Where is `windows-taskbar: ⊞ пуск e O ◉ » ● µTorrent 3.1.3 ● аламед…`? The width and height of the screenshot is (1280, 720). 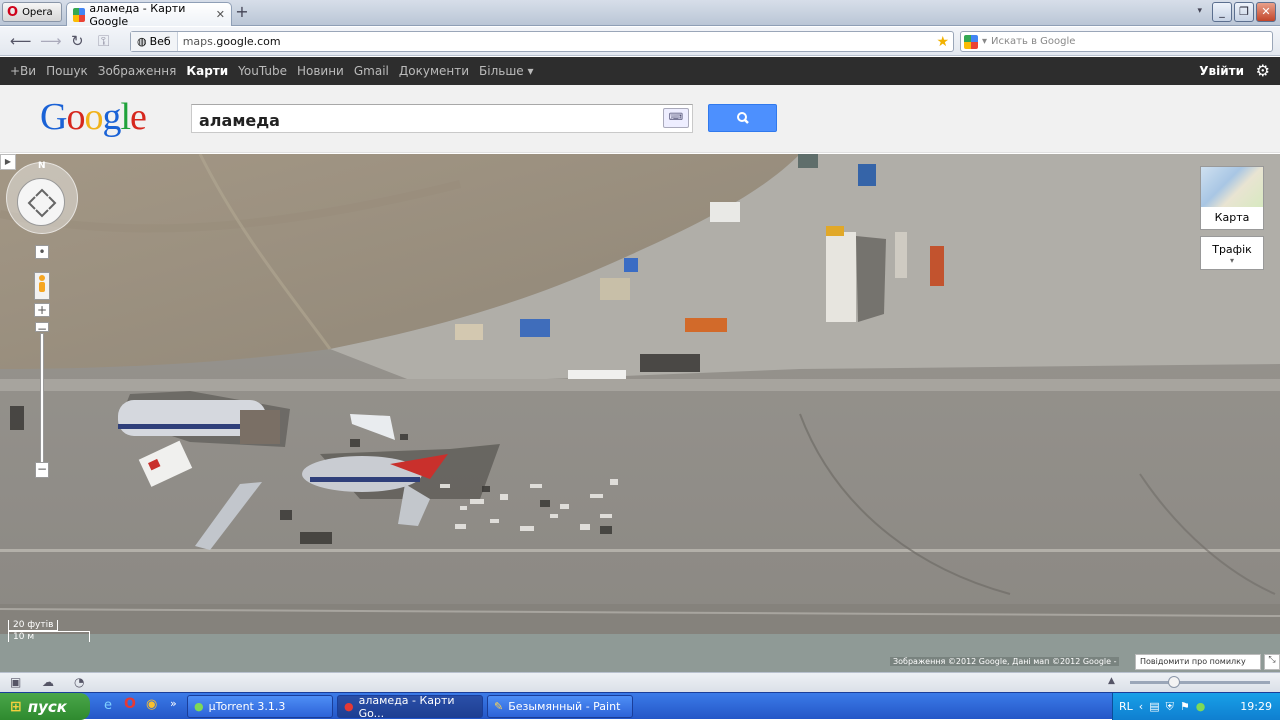
windows-taskbar: ⊞ пуск e O ◉ » ● µTorrent 3.1.3 ● аламед… is located at coordinates (640, 706).